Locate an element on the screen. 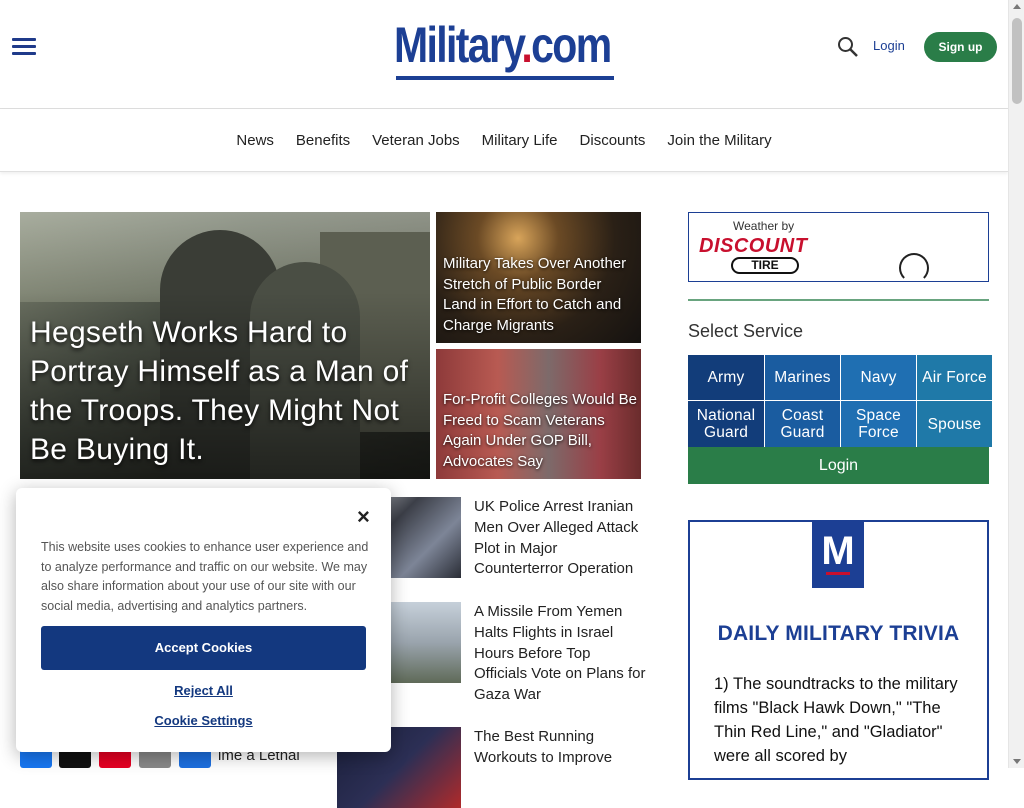 The image size is (1024, 808). cookie-settings-link: Cookie Settings is located at coordinates (203, 720).